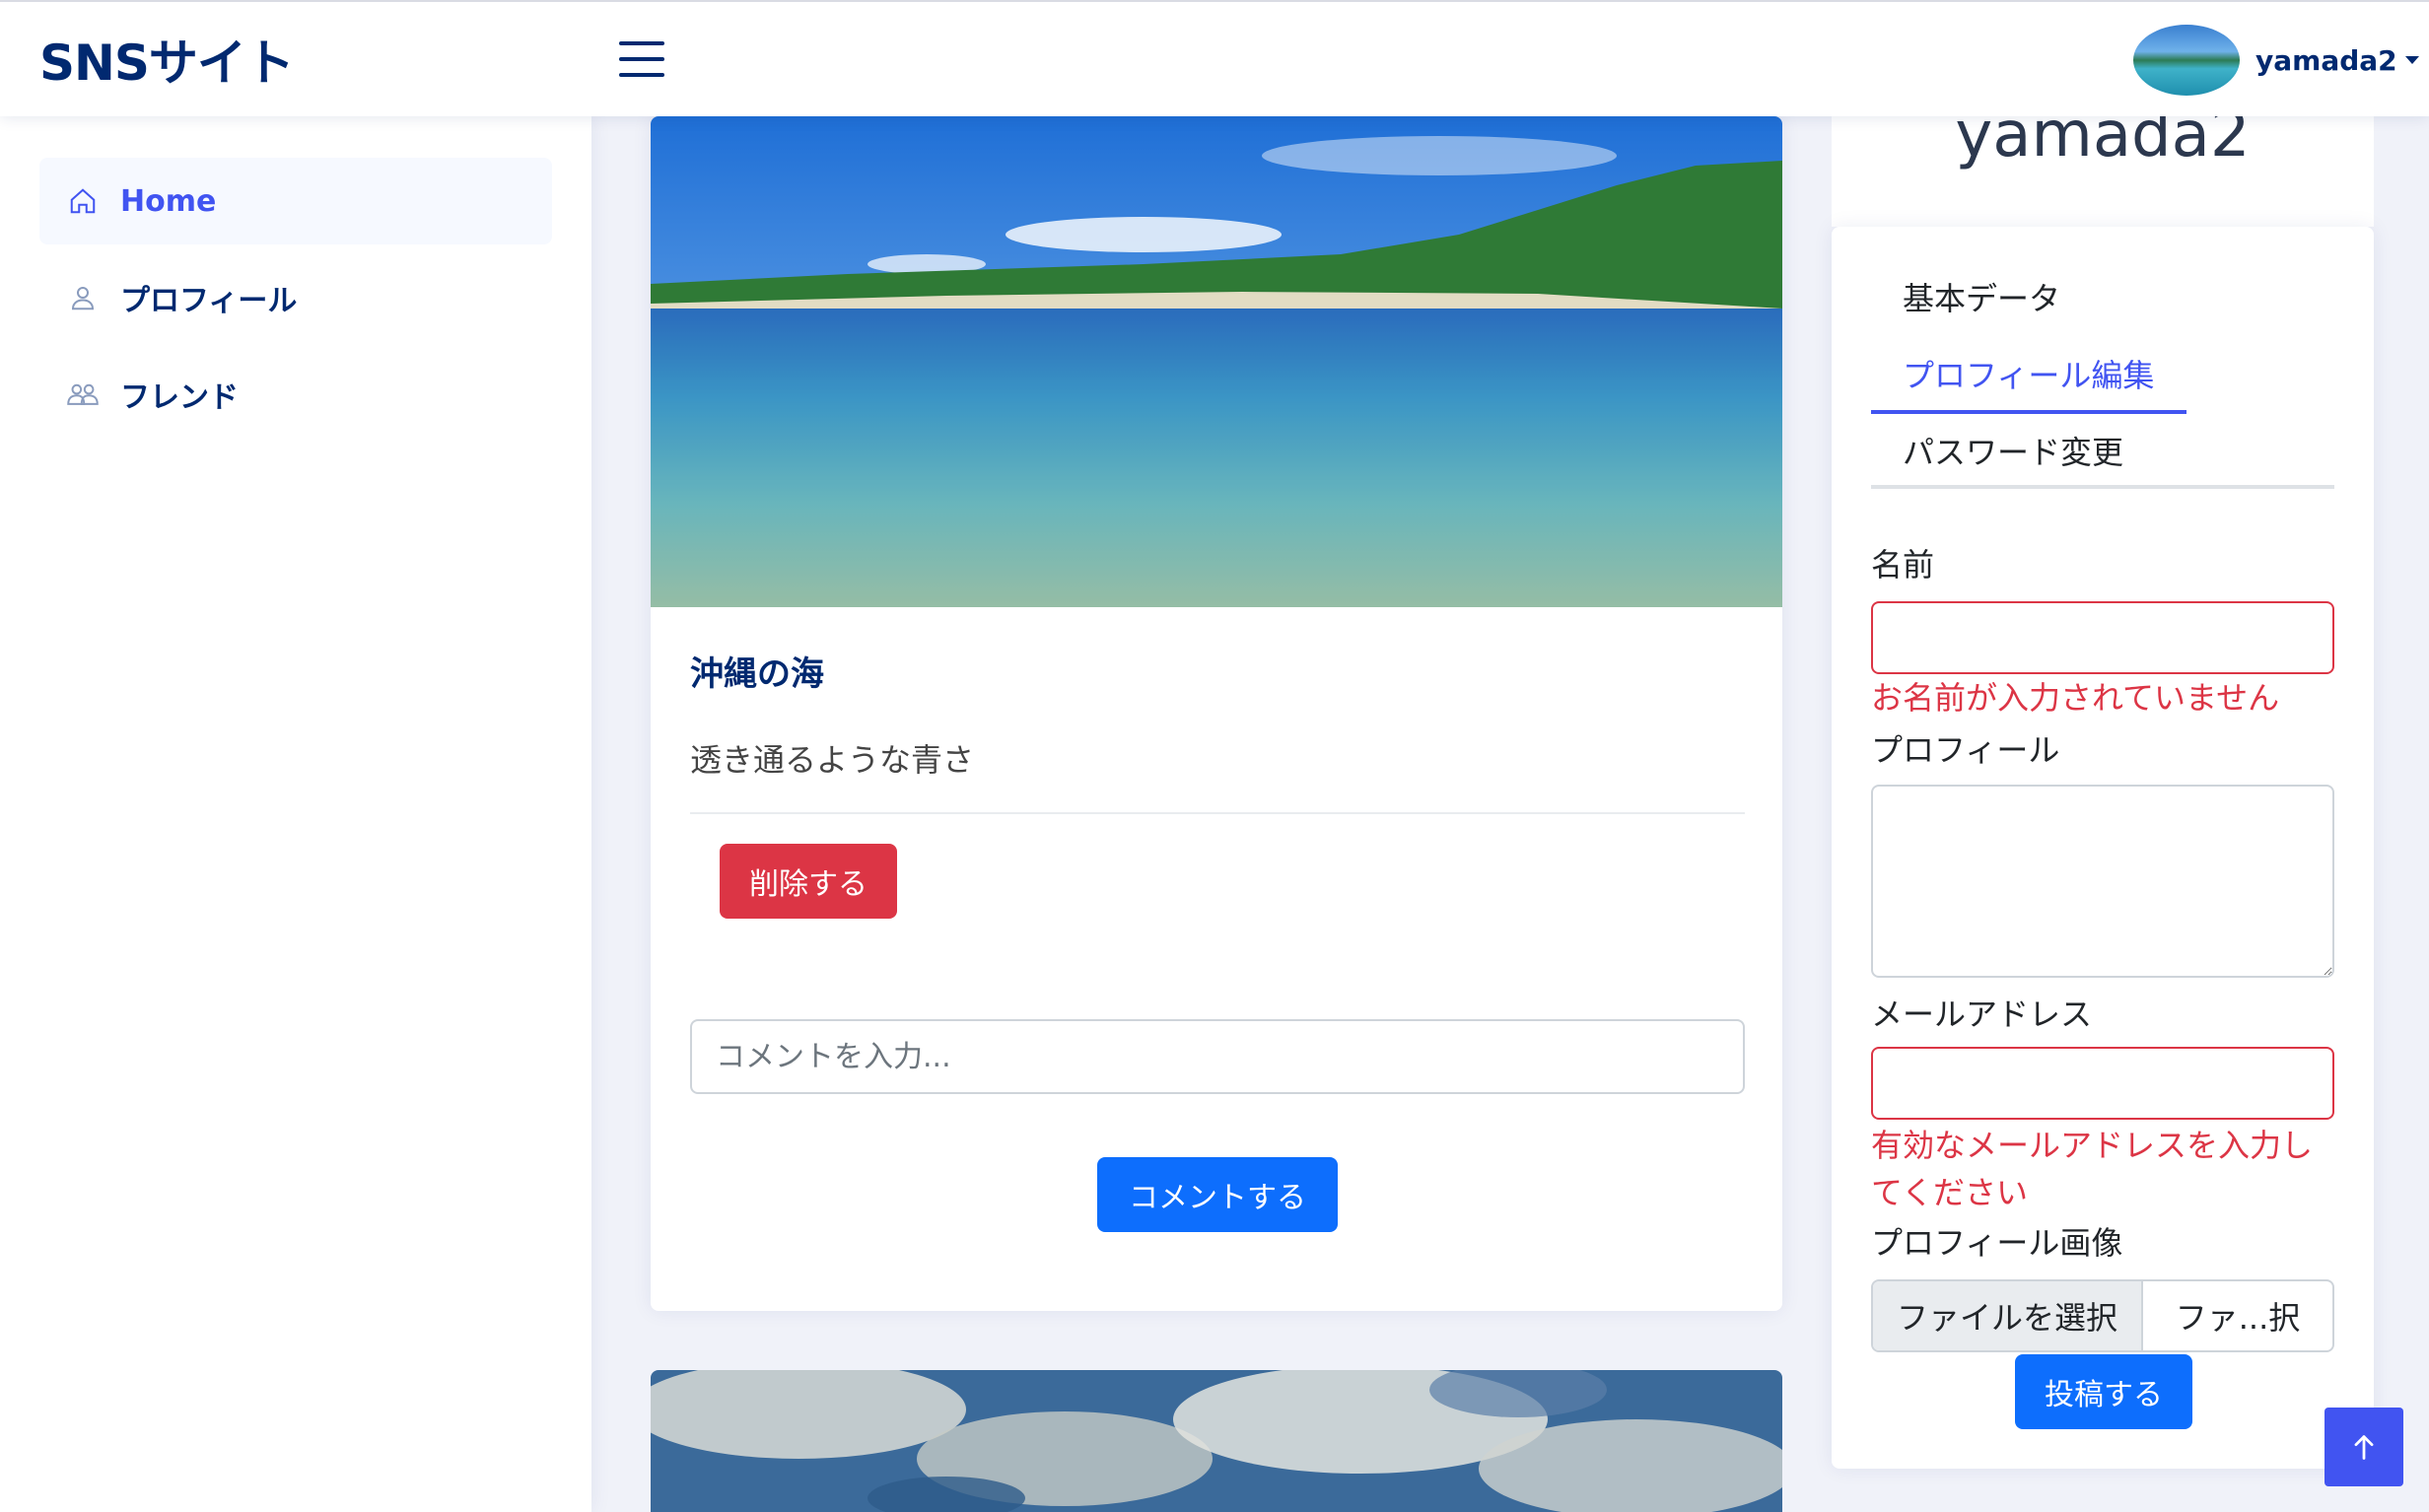 This screenshot has width=2429, height=1512. What do you see at coordinates (2326, 61) in the screenshot?
I see `user-name: yamada2` at bounding box center [2326, 61].